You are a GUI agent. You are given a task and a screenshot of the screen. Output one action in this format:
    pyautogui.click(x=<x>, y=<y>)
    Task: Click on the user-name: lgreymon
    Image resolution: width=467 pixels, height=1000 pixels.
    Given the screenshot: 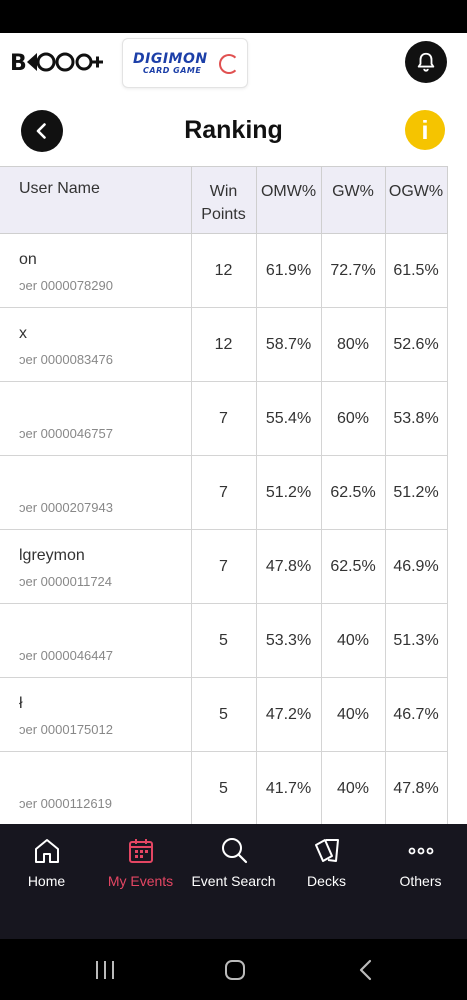 What is the action you would take?
    pyautogui.click(x=52, y=555)
    